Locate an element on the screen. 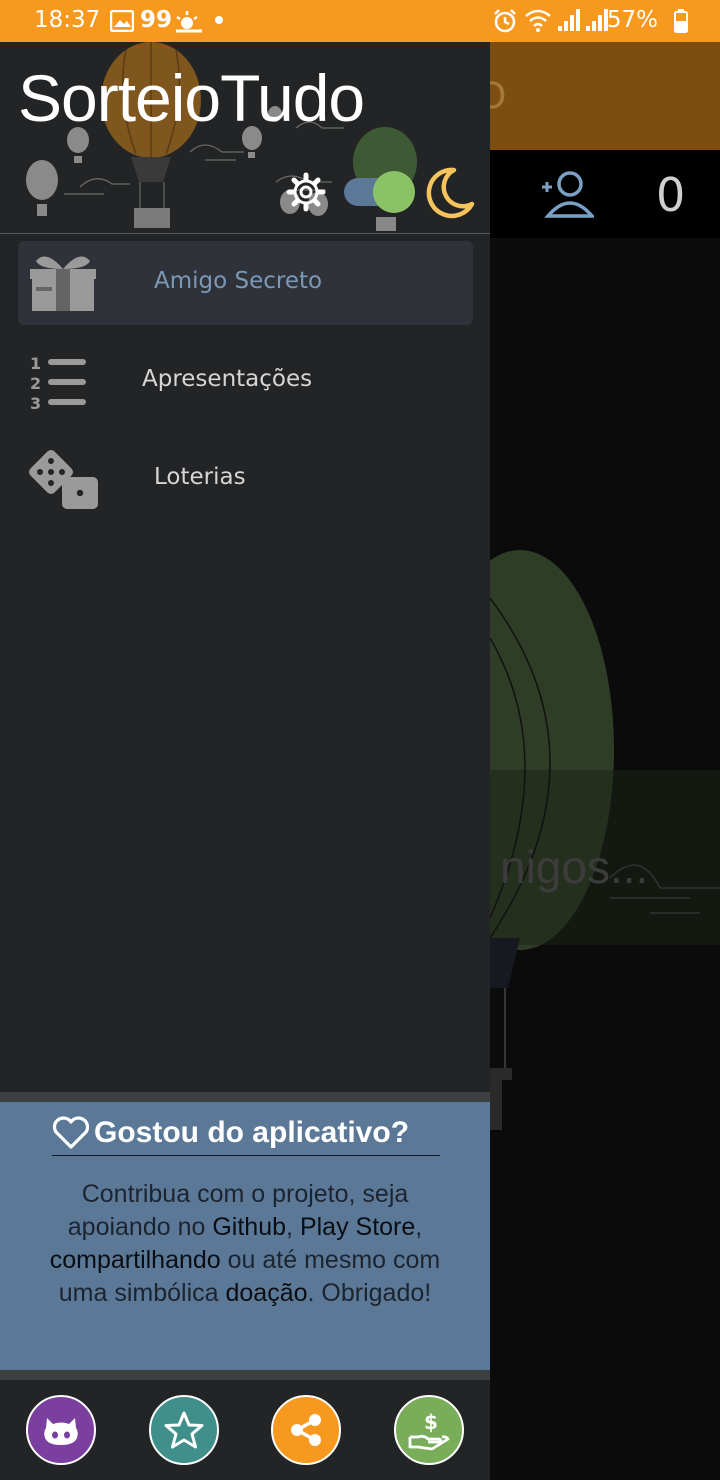 This screenshot has height=1480, width=720. nav-item-loterias: Loterias is located at coordinates (245, 479).